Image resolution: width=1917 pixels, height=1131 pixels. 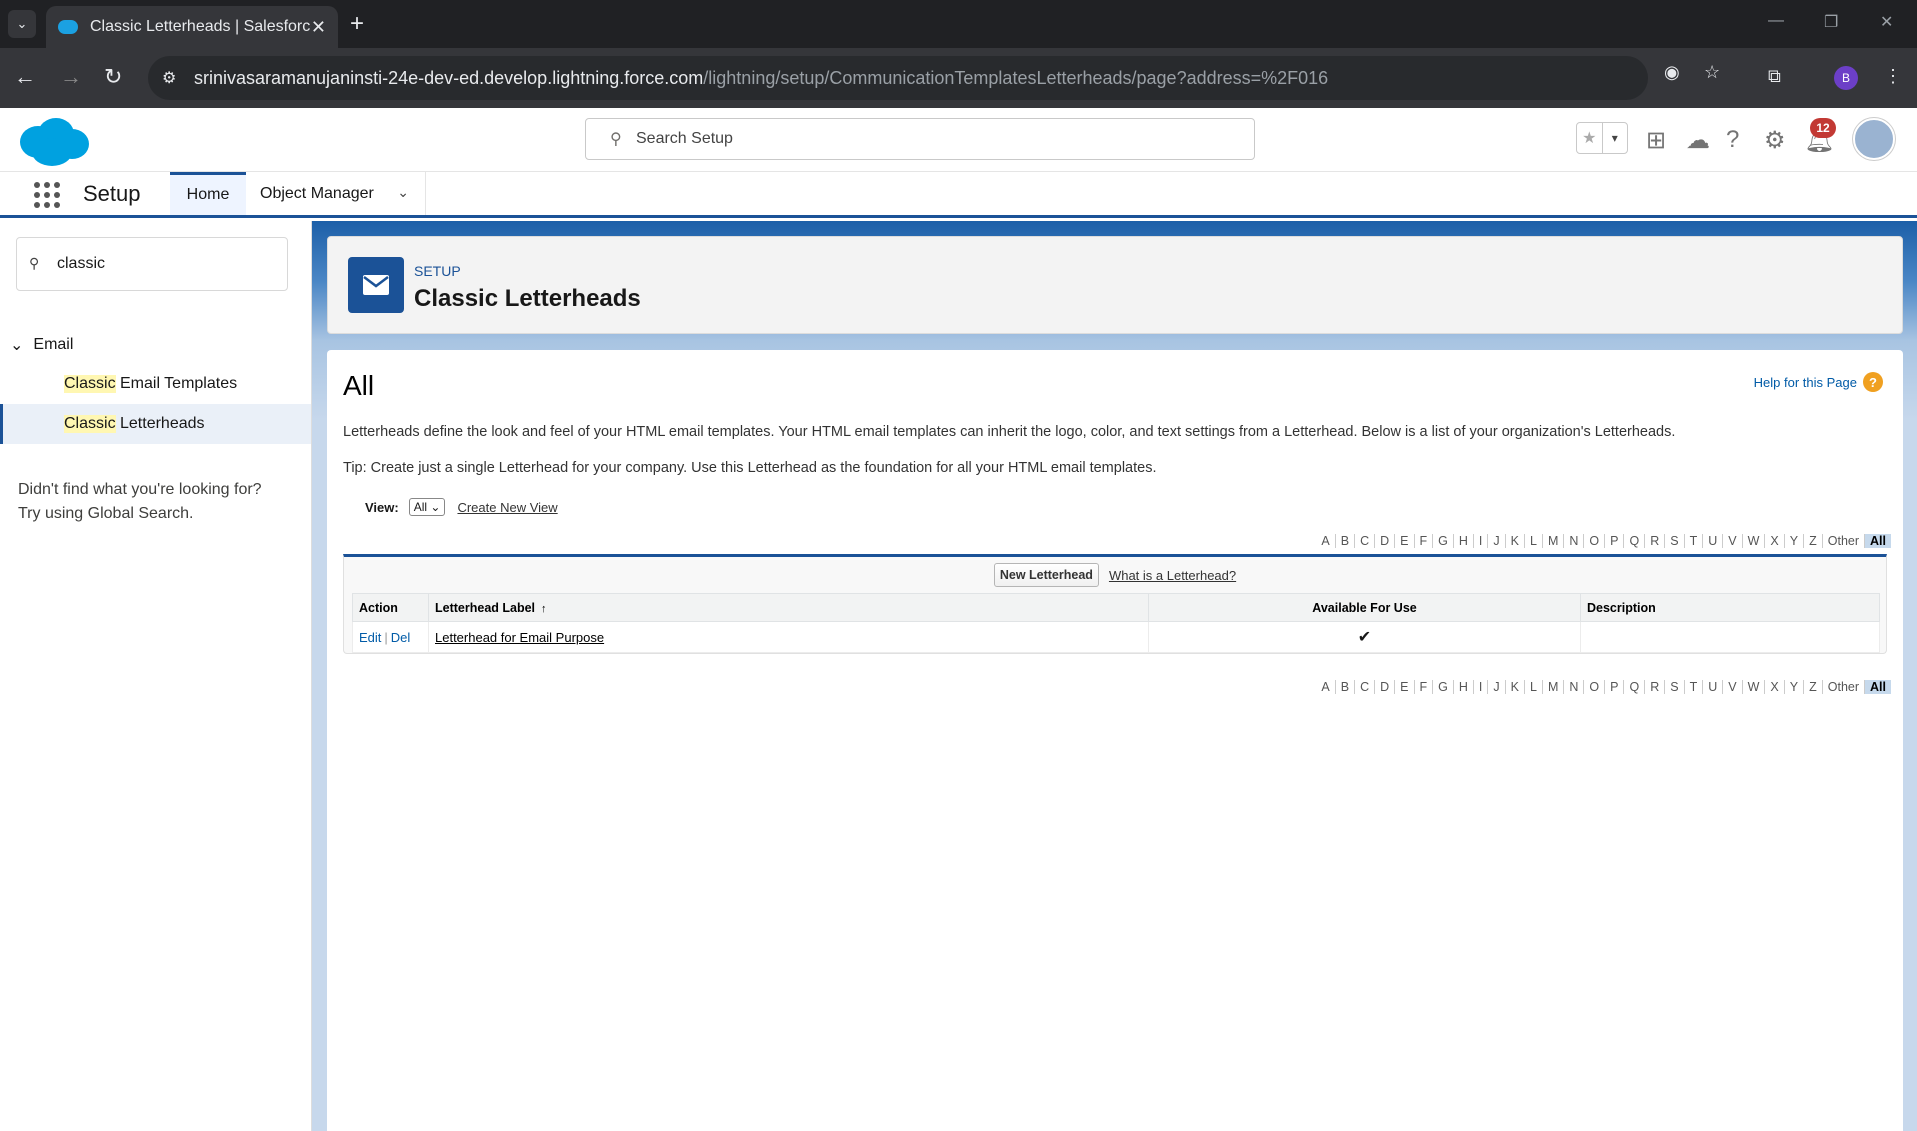 I want to click on profile-avatar: B, so click(x=1846, y=78).